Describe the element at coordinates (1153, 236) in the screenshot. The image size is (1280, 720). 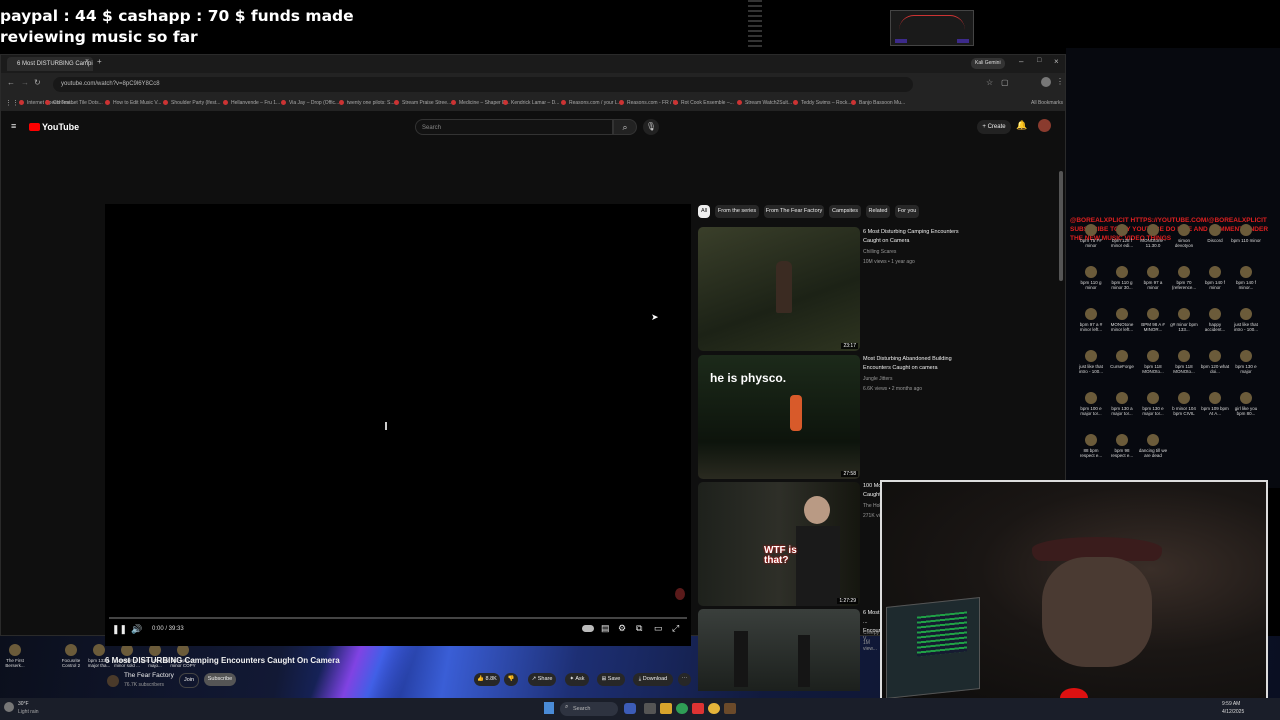
I see `desktop-icon: MONOtone - 11.30.0` at that location.